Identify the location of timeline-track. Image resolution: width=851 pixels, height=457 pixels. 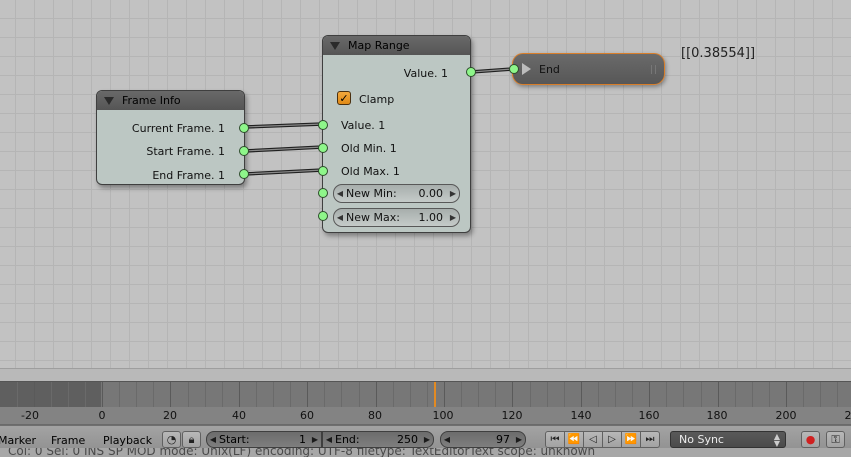
(425, 394).